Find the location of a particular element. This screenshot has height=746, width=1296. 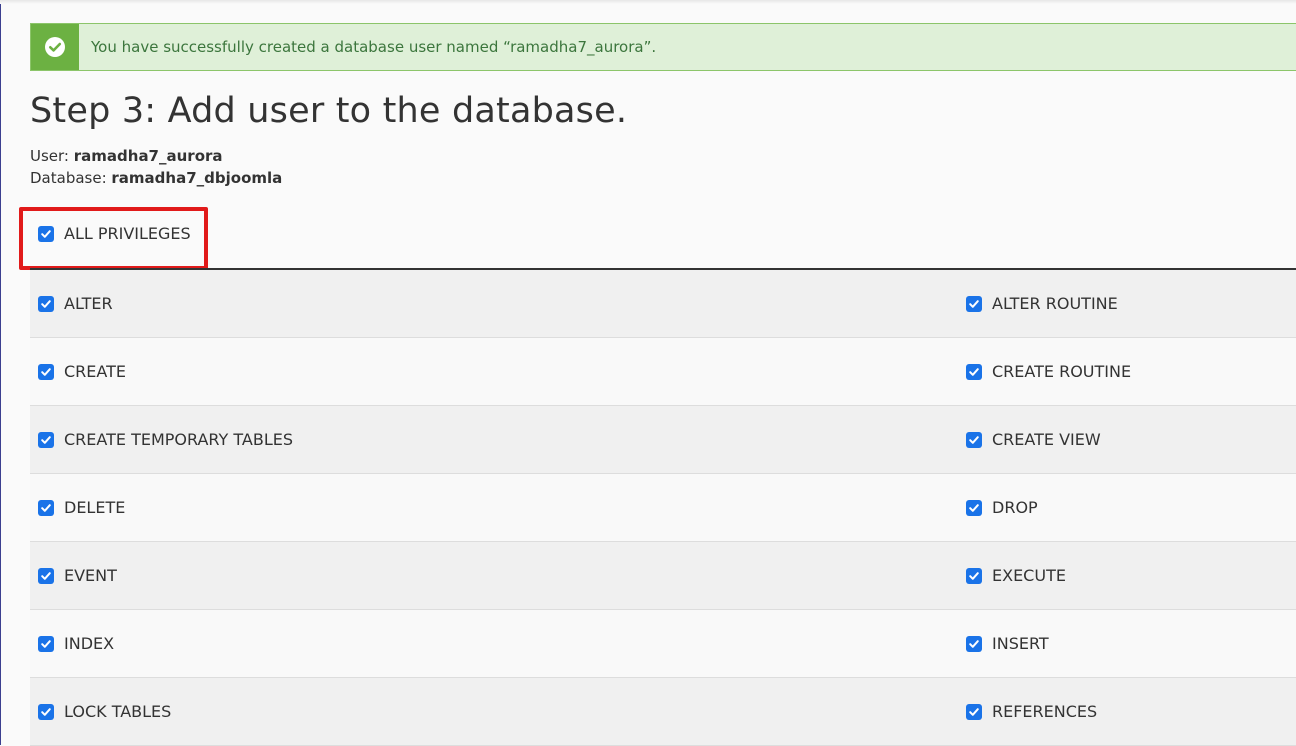

privilege-label: CREATE is located at coordinates (95, 371).